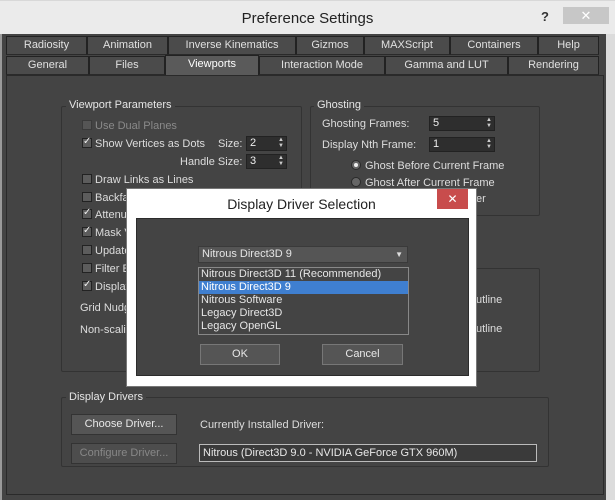  I want to click on window-close-button: ✕, so click(586, 15).